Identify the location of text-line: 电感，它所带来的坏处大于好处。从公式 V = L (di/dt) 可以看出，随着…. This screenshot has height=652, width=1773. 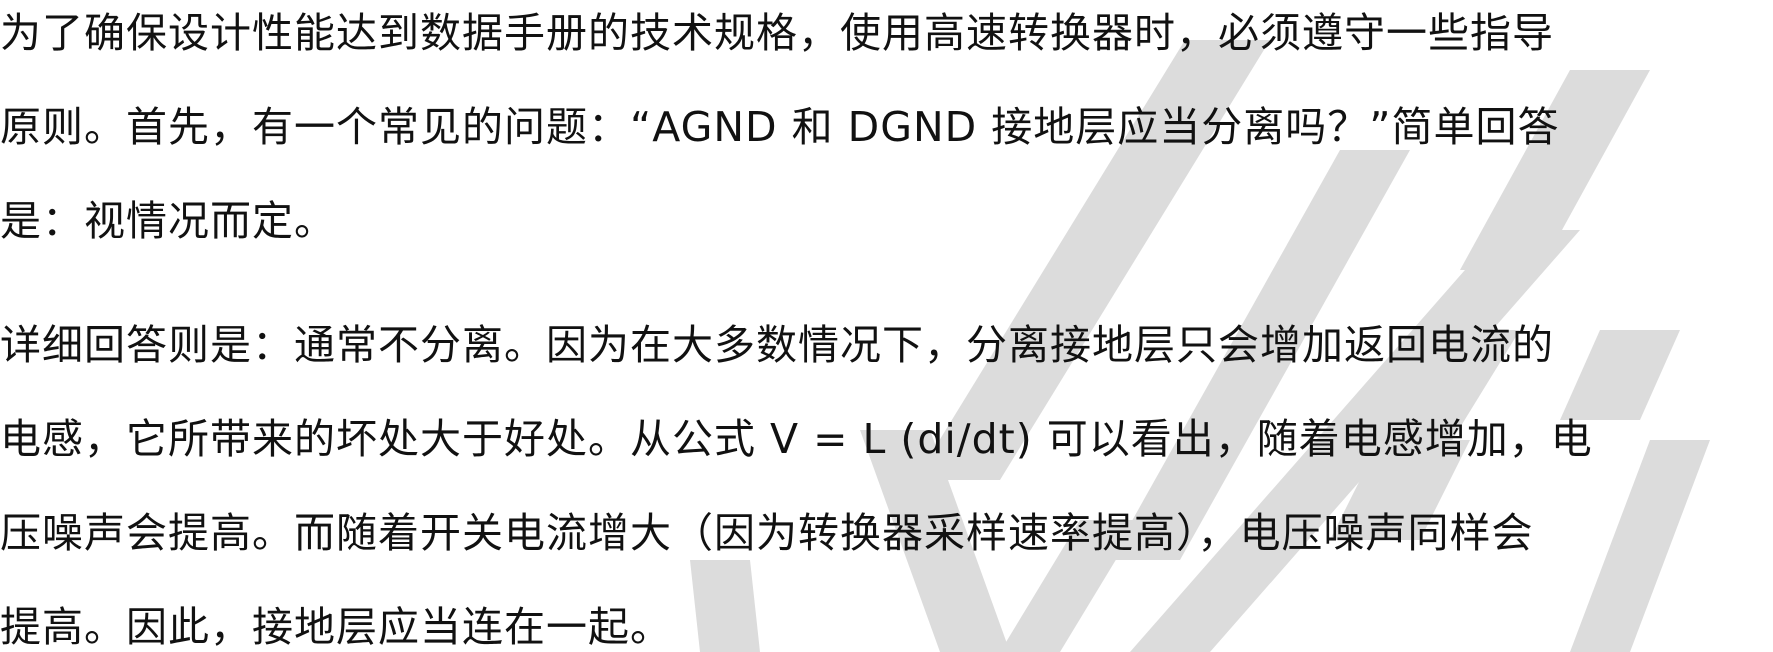
(796, 439).